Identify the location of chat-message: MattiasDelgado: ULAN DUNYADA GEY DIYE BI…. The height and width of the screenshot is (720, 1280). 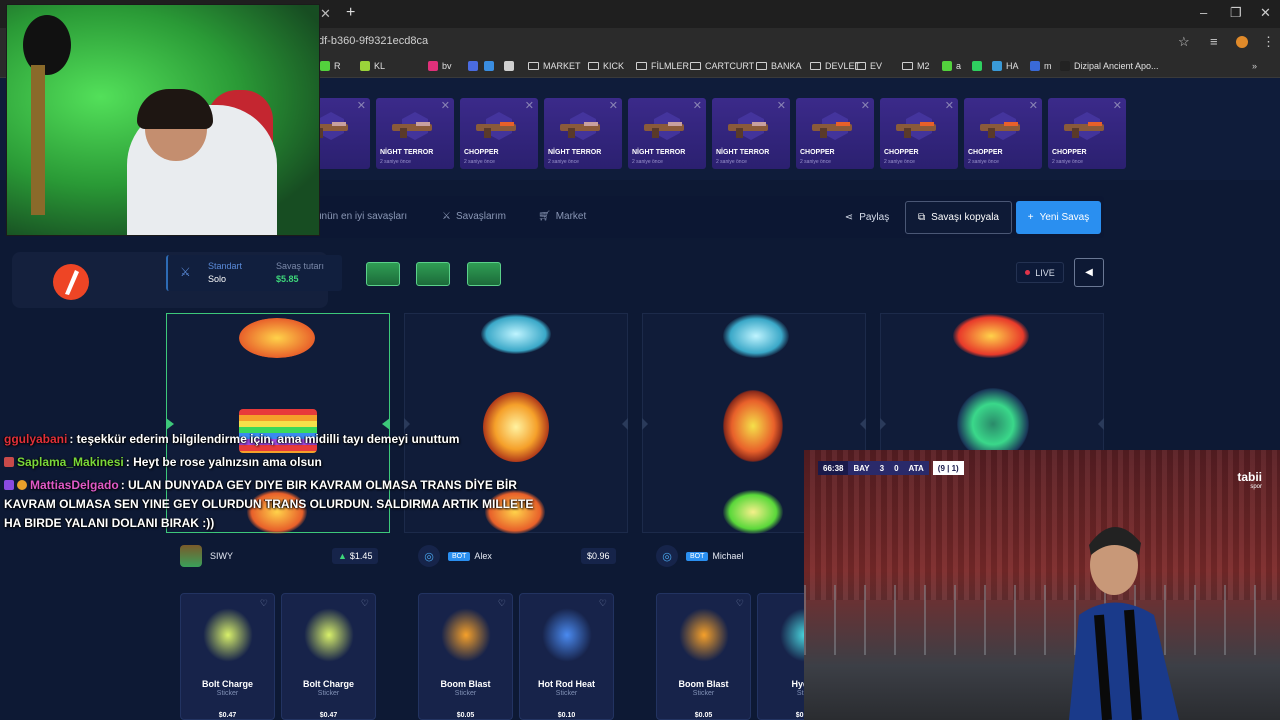
(260, 485).